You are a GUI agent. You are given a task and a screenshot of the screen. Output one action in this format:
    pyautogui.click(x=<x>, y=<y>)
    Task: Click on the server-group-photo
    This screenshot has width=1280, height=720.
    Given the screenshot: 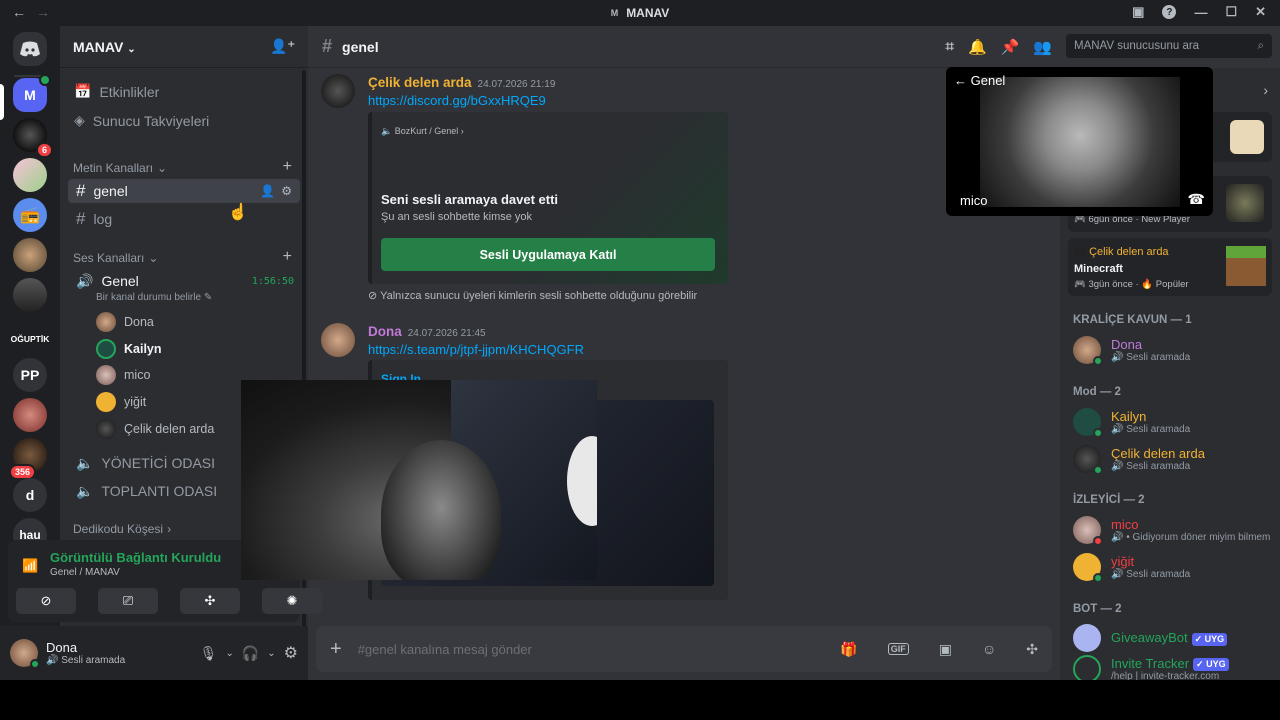 What is the action you would take?
    pyautogui.click(x=30, y=295)
    